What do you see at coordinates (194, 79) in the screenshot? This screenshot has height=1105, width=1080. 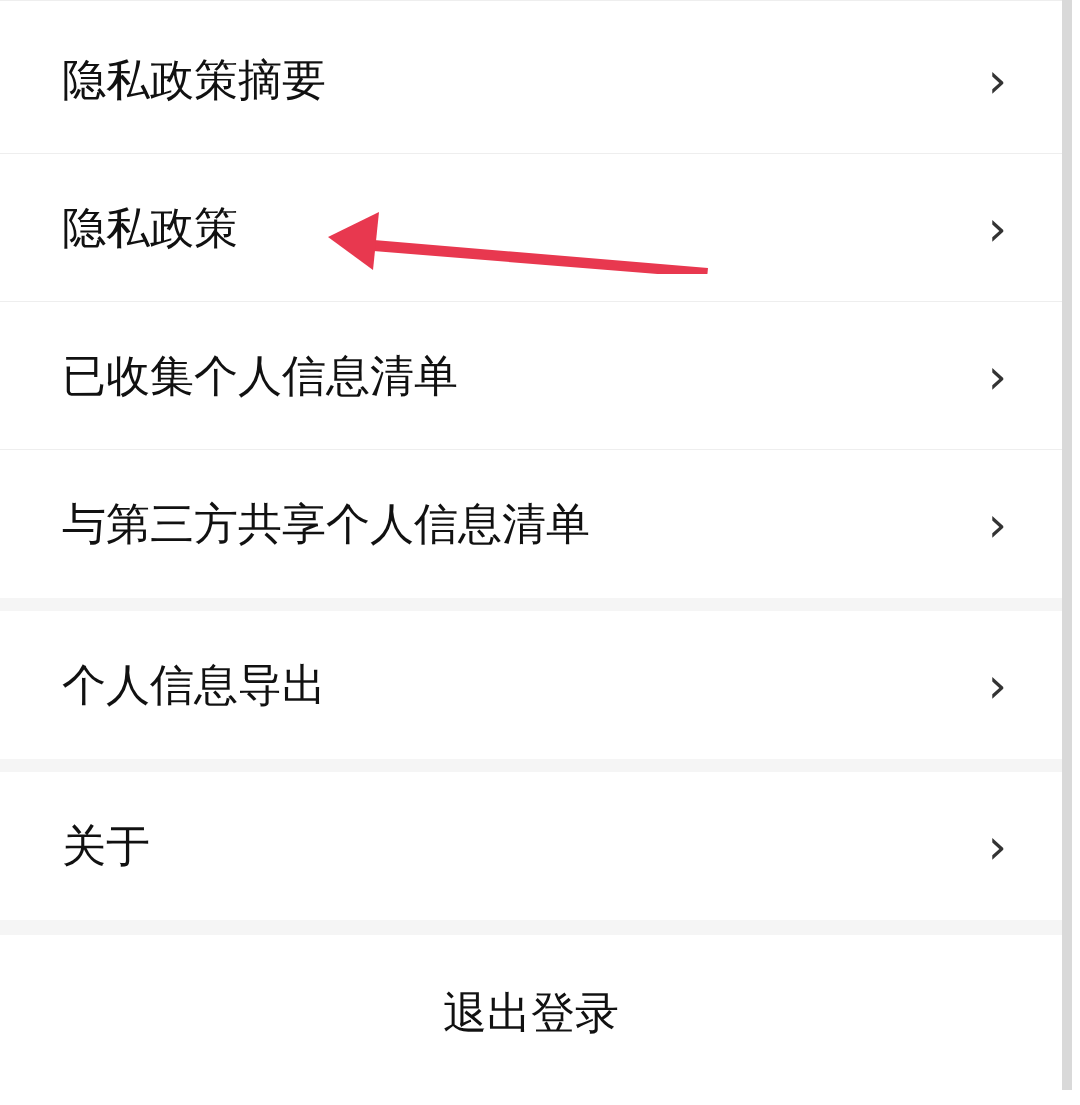 I see `menu-label: 隐私政策摘要` at bounding box center [194, 79].